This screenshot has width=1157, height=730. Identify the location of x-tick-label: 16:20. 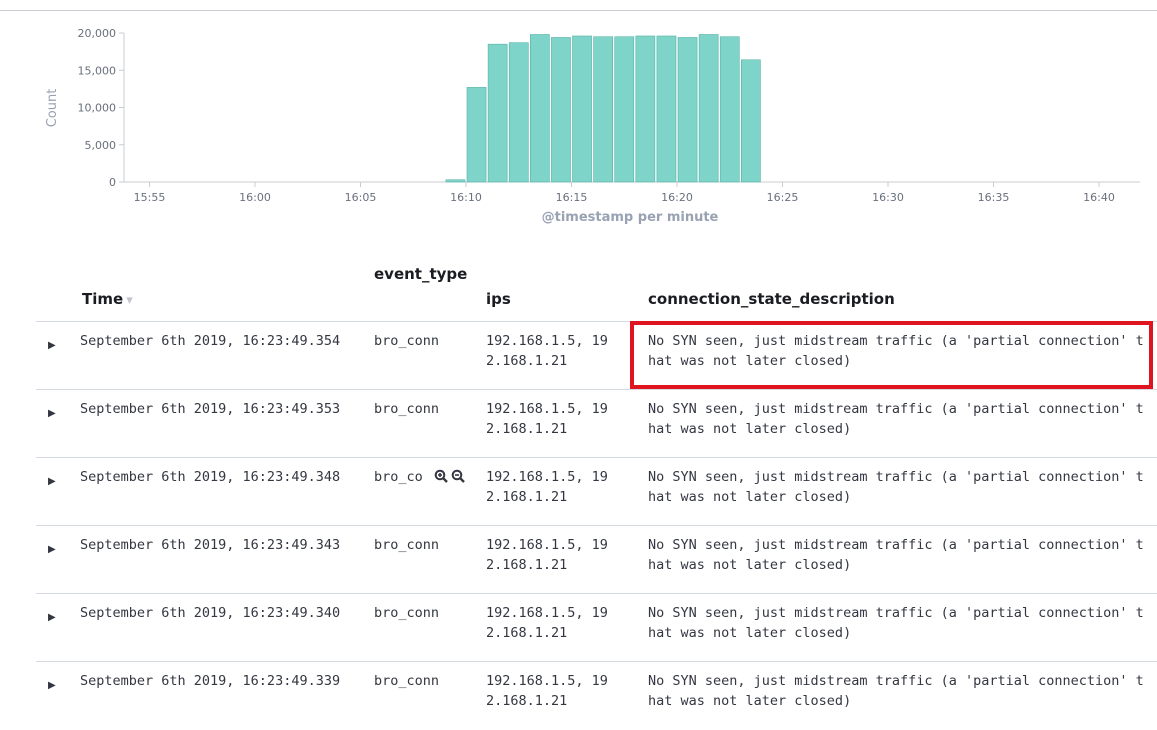
(677, 197).